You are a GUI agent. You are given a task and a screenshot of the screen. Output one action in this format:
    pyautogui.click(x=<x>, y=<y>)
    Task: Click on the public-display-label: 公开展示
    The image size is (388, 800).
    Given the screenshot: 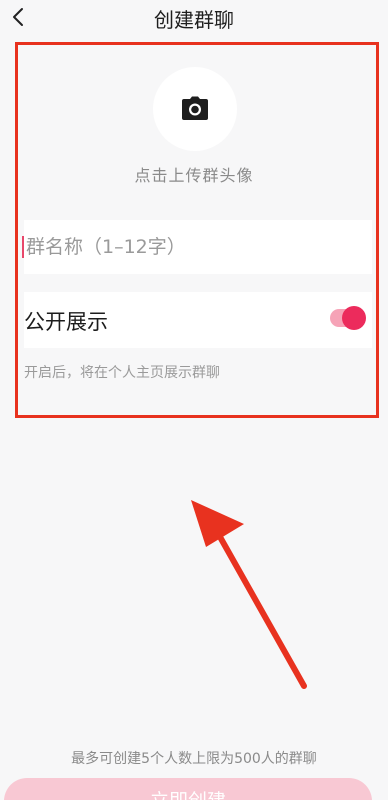 What is the action you would take?
    pyautogui.click(x=66, y=322)
    